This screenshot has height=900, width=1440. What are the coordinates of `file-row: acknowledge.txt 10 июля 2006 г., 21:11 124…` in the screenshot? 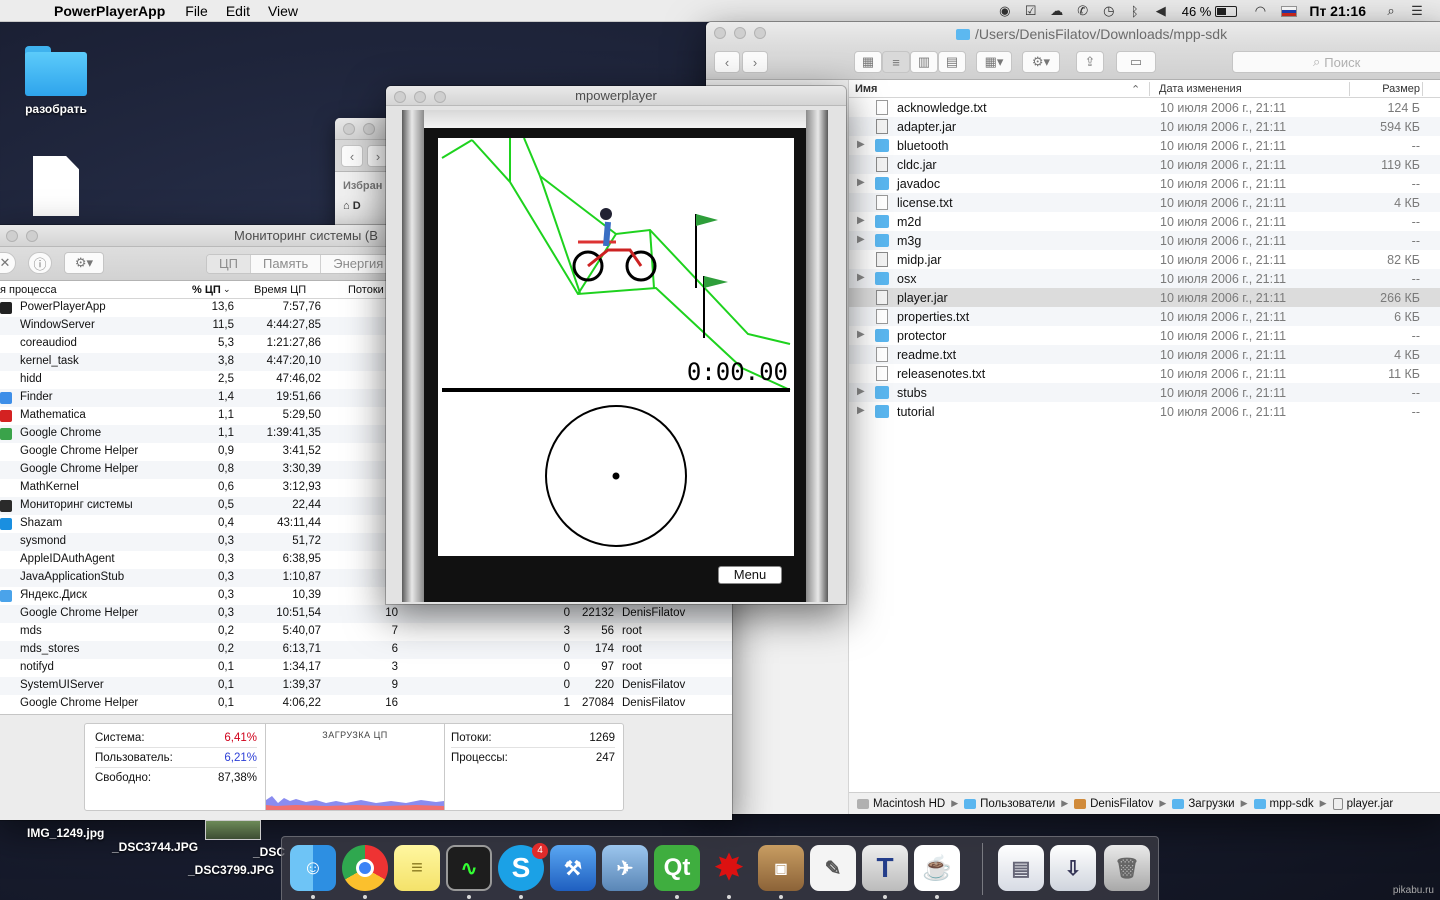 It's located at (1144, 107).